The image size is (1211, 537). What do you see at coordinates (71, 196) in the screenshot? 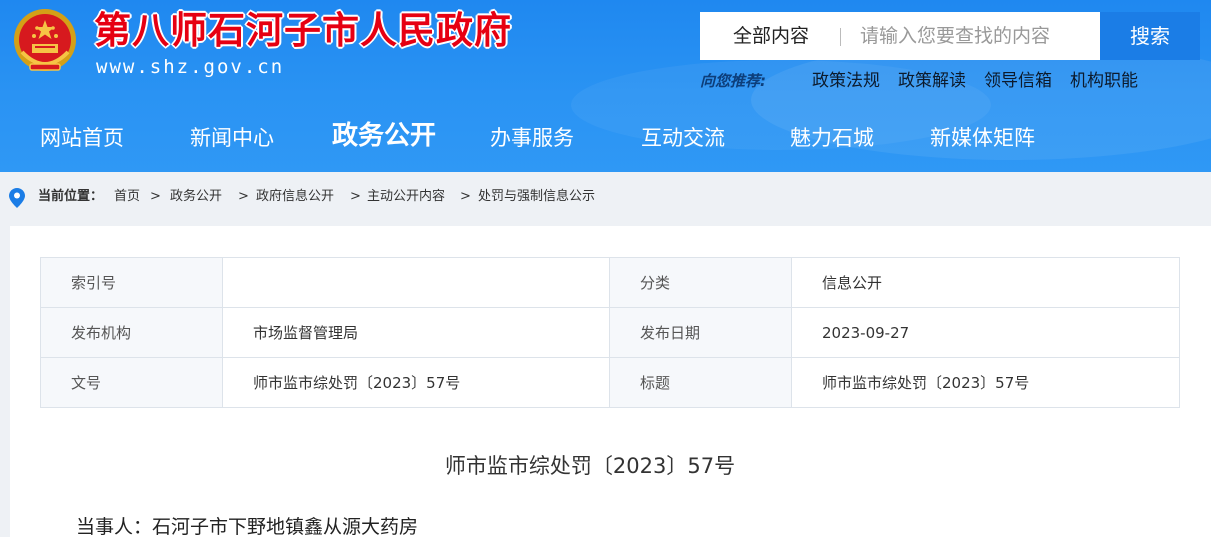
I see `breadcrumb-label: 当前位置：` at bounding box center [71, 196].